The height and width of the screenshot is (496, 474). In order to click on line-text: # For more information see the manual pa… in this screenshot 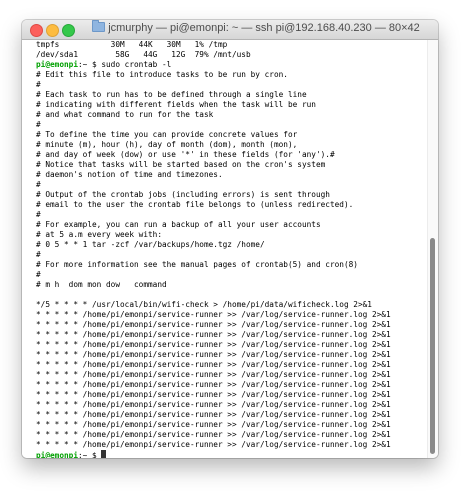, I will do `click(197, 264)`.